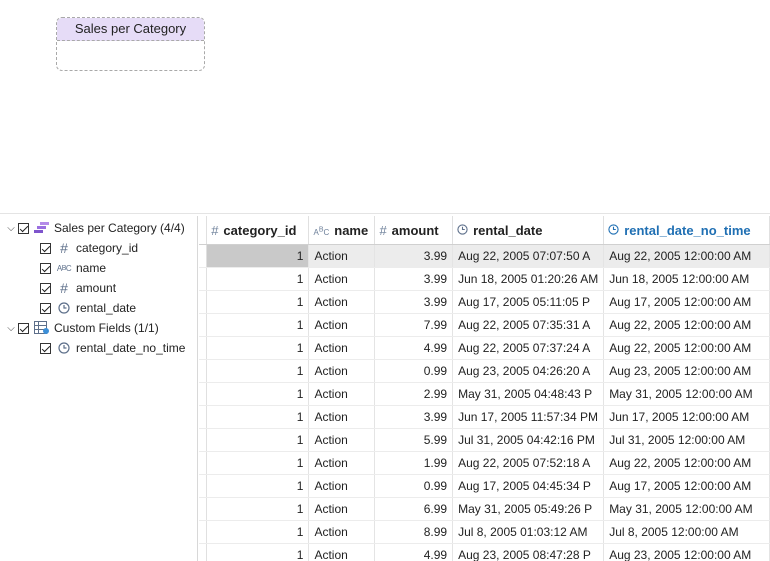  What do you see at coordinates (88, 308) in the screenshot?
I see `tree-field-rental-date: rental_date` at bounding box center [88, 308].